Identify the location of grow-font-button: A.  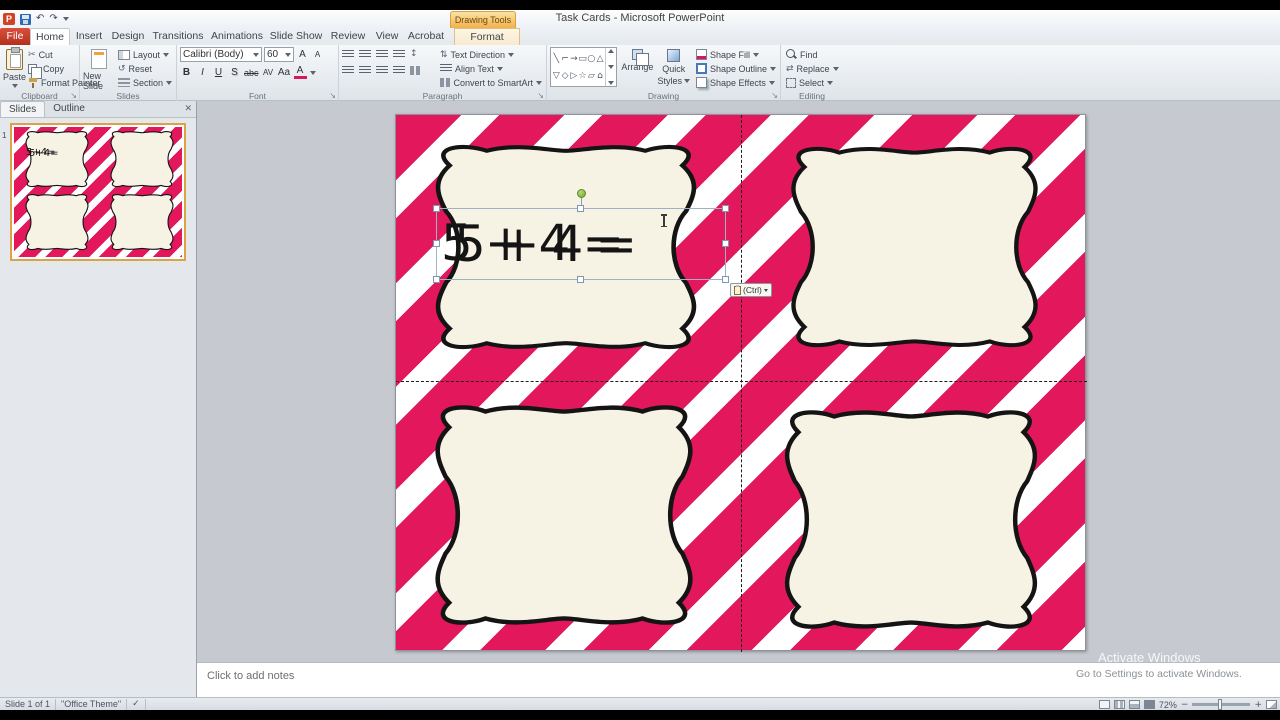
(302, 54).